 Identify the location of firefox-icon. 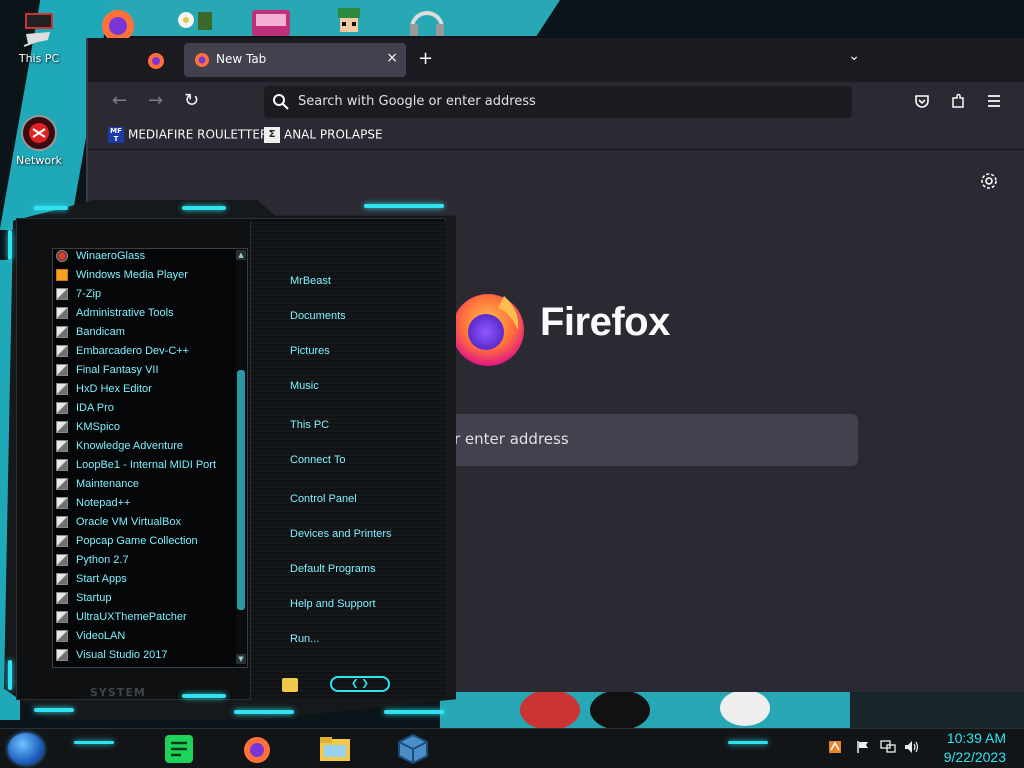
(257, 749).